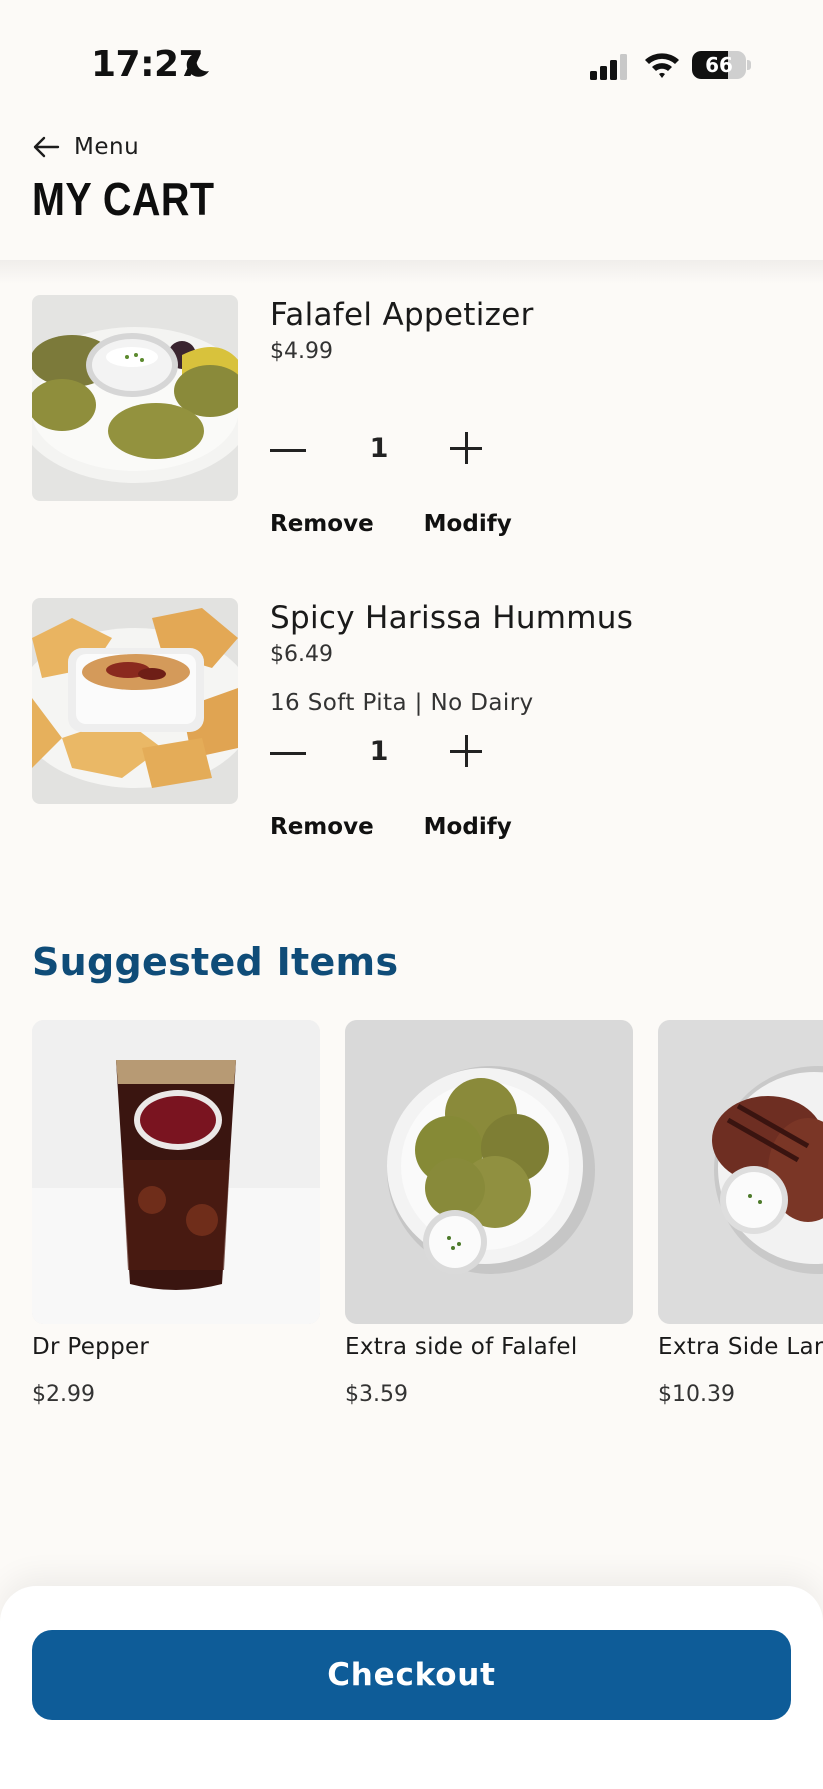 The height and width of the screenshot is (1789, 823). Describe the element at coordinates (411, 190) in the screenshot. I see `cart-header: Menu MY CART` at that location.